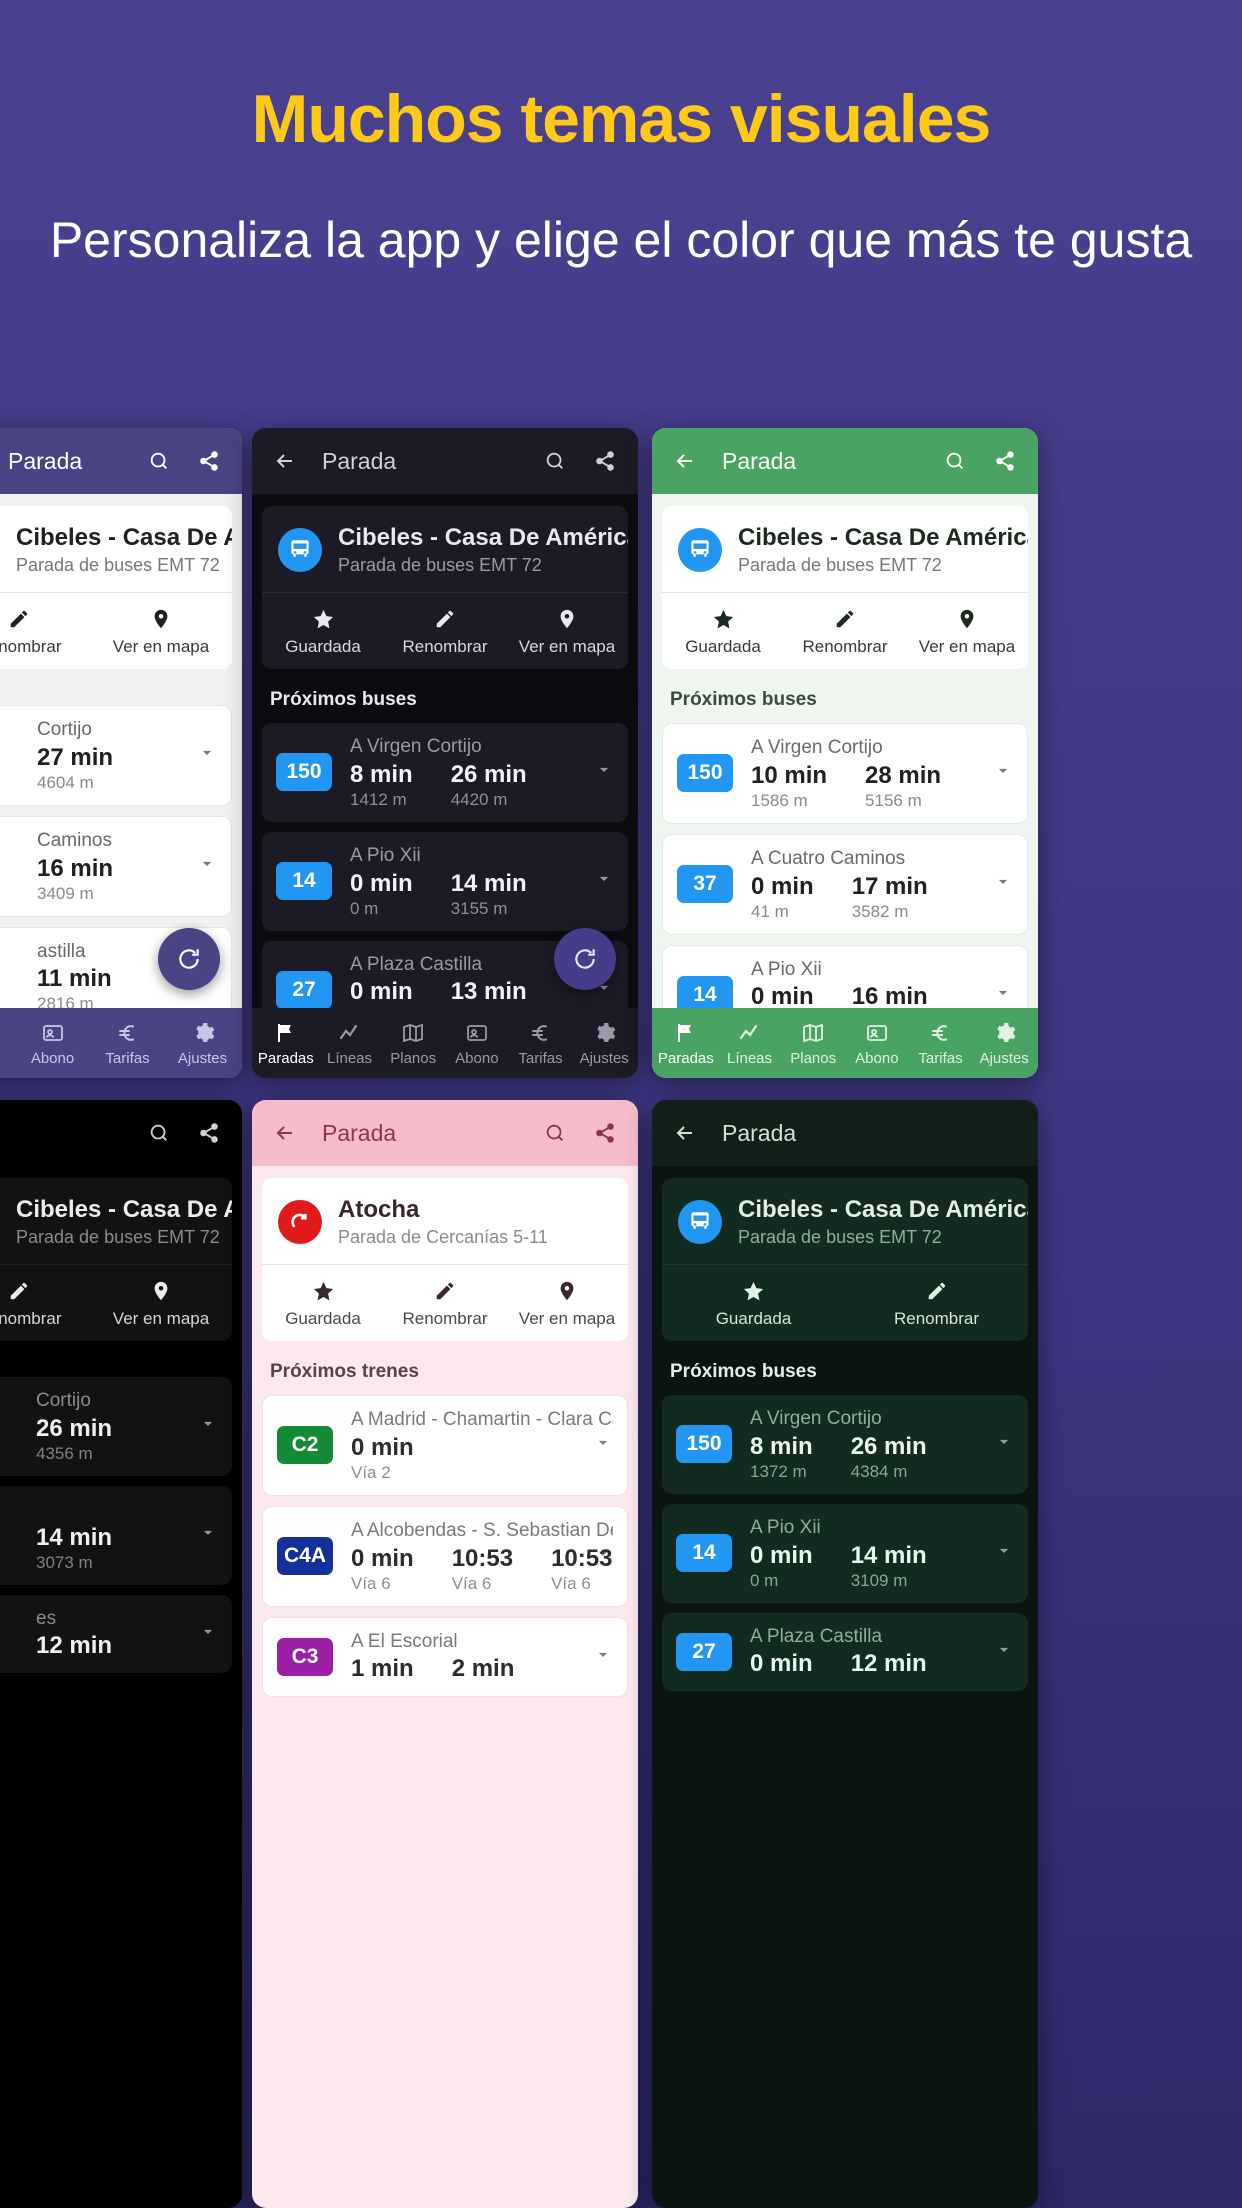 Image resolution: width=1242 pixels, height=2208 pixels. What do you see at coordinates (445, 1657) in the screenshot?
I see `list-item: C3 A El Escorial 1 min 2 min` at bounding box center [445, 1657].